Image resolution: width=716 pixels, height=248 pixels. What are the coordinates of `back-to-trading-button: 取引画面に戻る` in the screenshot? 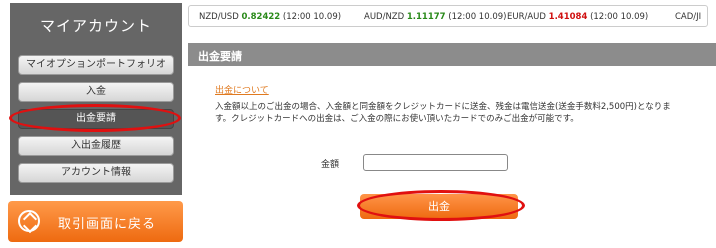 It's located at (95, 221).